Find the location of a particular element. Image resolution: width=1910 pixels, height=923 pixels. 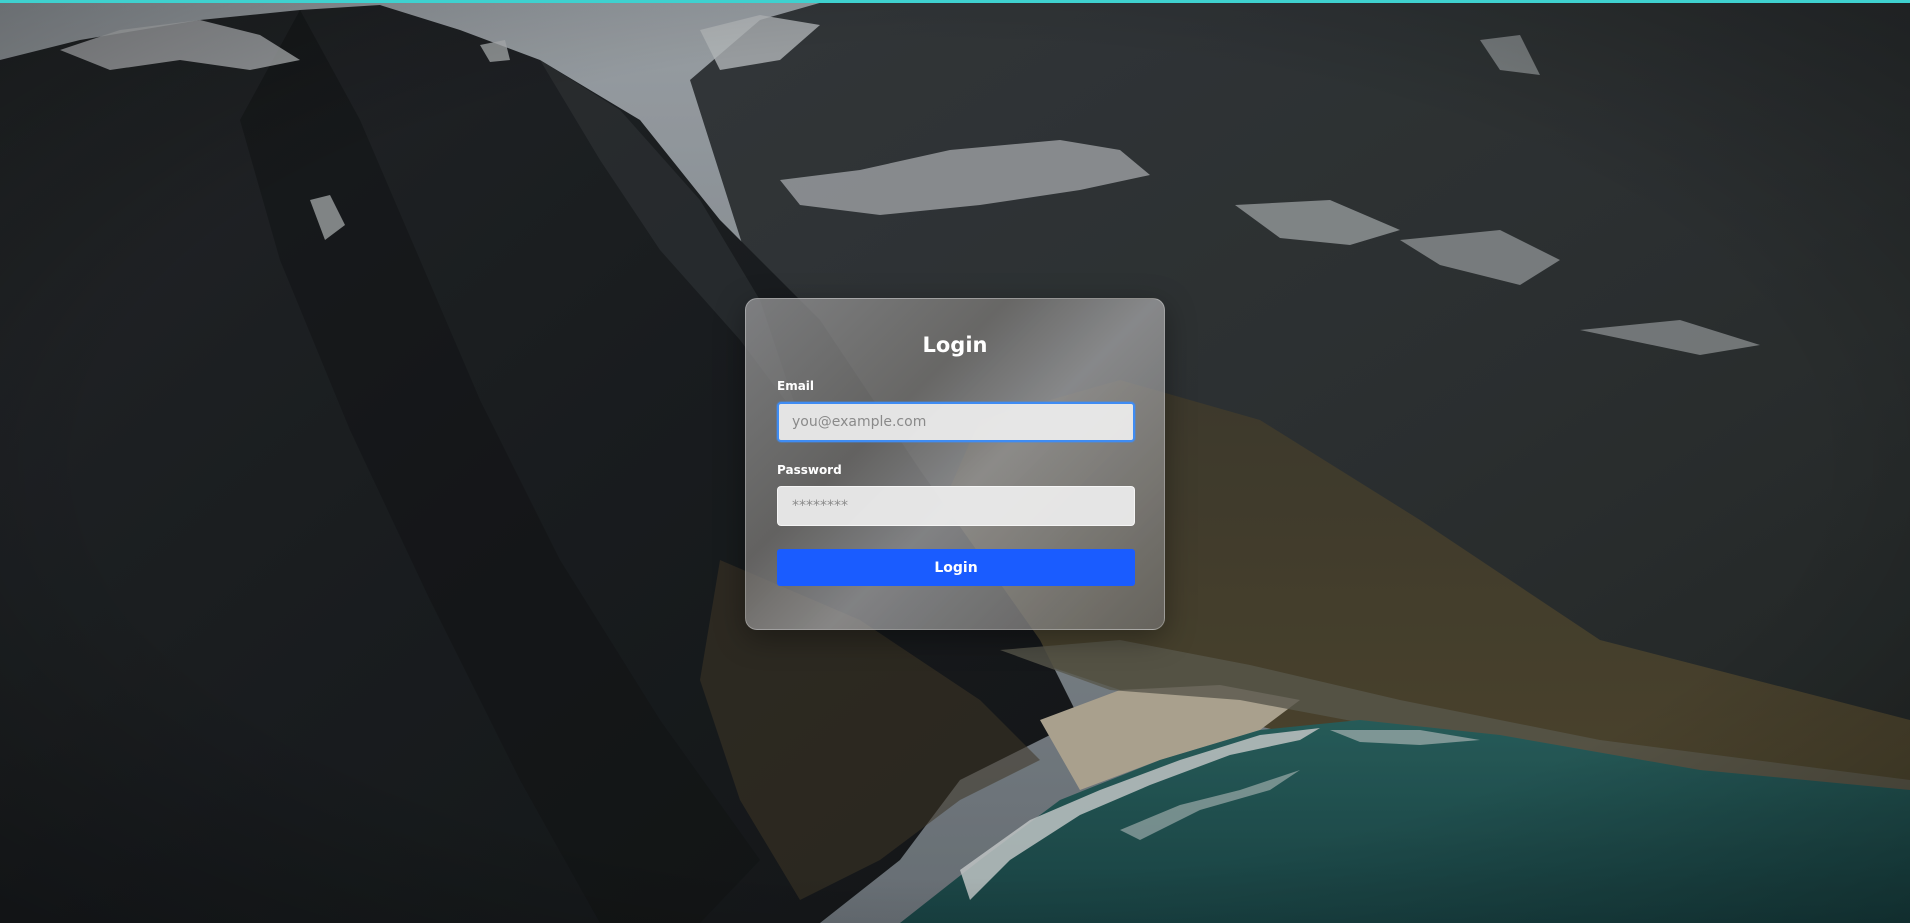

top-accent-bar is located at coordinates (955, 1).